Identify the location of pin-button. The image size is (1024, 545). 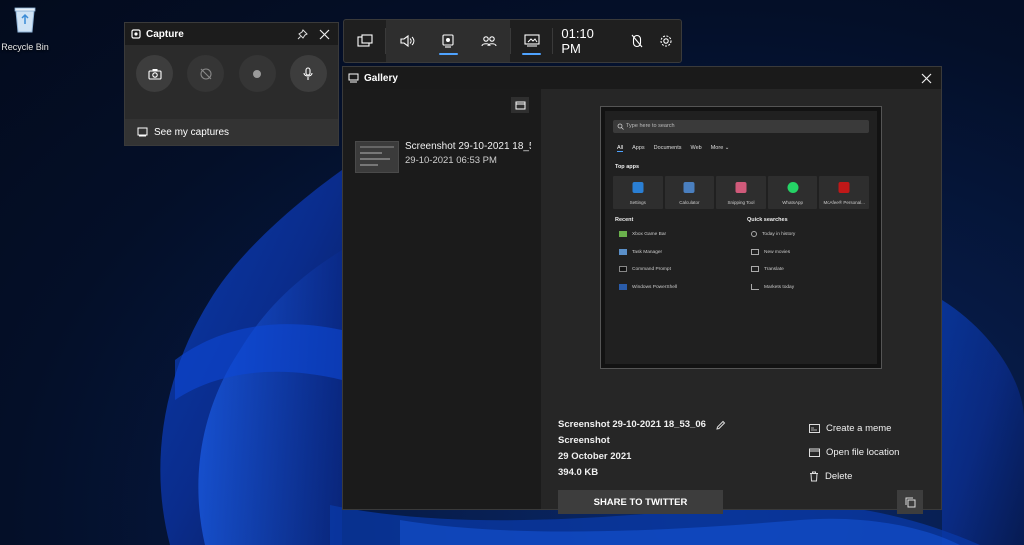
(302, 34).